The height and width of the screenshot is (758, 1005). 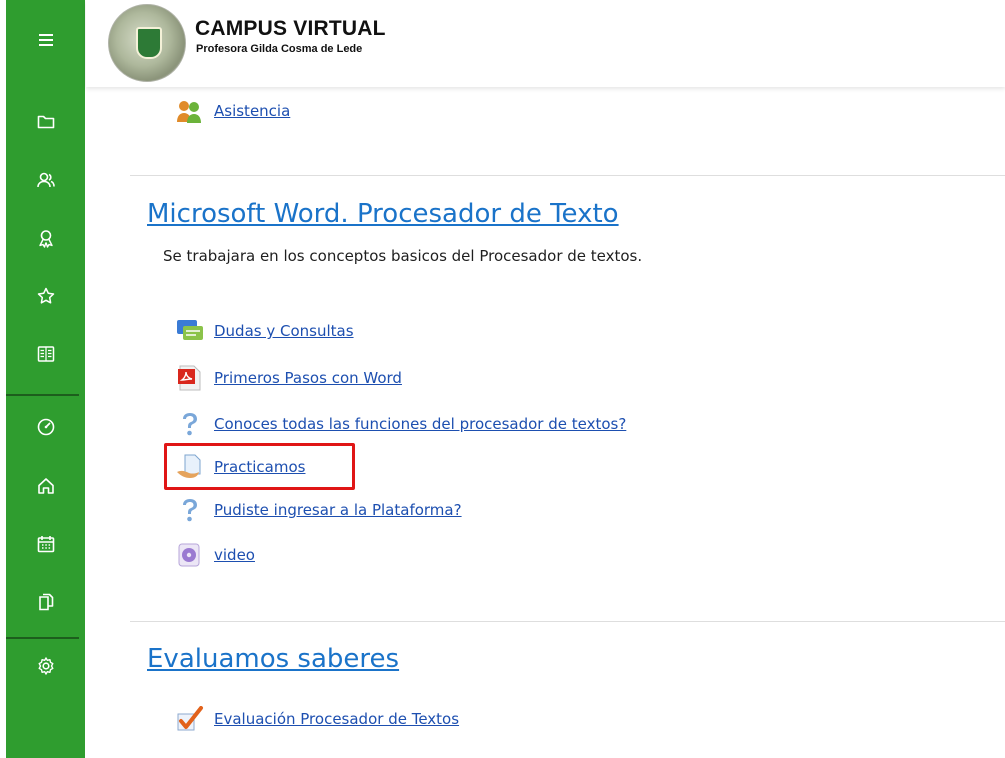 I want to click on activity-link: Pudiste ingresar a la Plataforma?, so click(x=338, y=510).